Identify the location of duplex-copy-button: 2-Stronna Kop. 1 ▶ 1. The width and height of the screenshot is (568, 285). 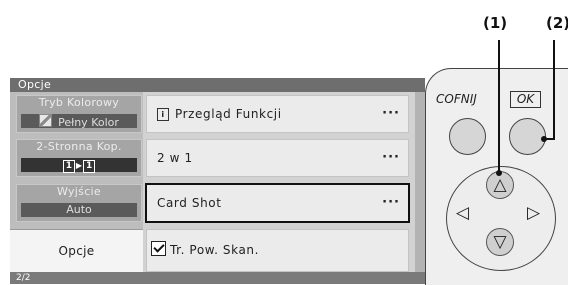
(79, 158).